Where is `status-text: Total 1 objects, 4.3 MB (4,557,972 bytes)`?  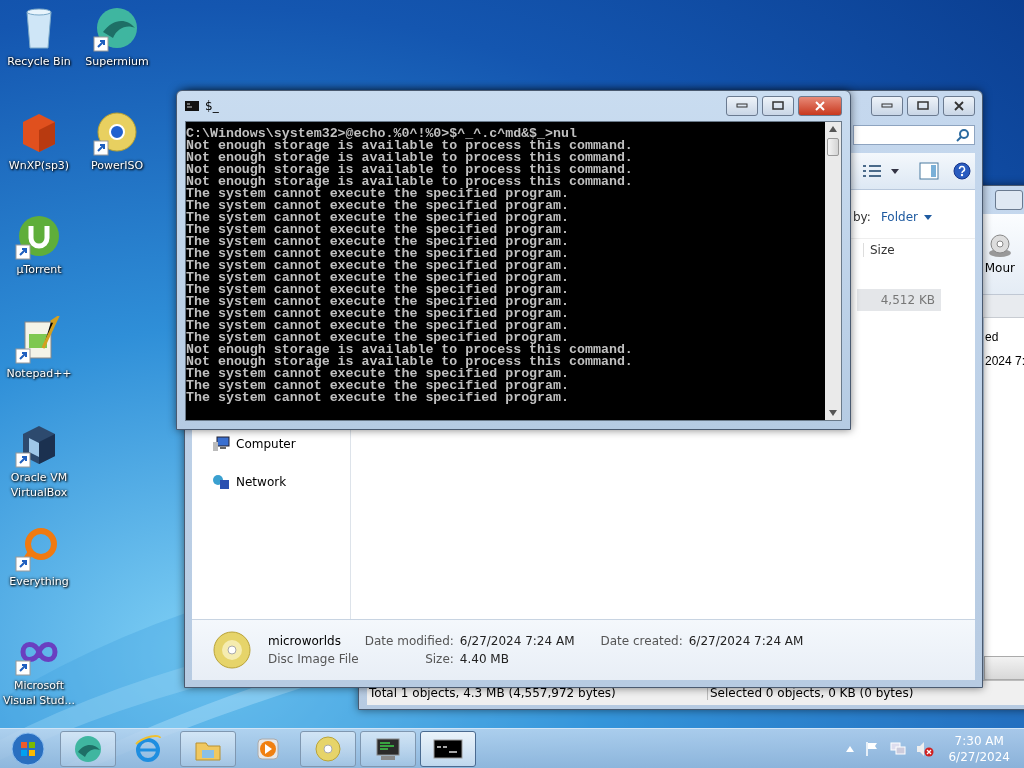
status-text: Total 1 objects, 4.3 MB (4,557,972 bytes) is located at coordinates (492, 693).